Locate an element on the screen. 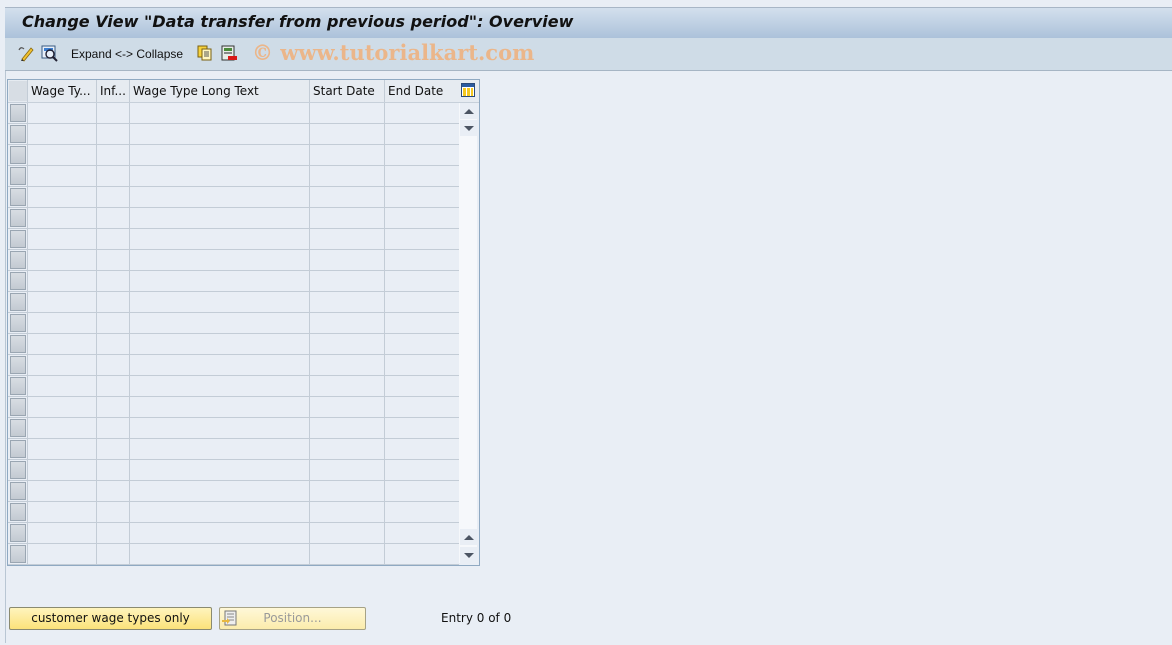 The width and height of the screenshot is (1172, 645). vertical-scrollbar is located at coordinates (468, 333).